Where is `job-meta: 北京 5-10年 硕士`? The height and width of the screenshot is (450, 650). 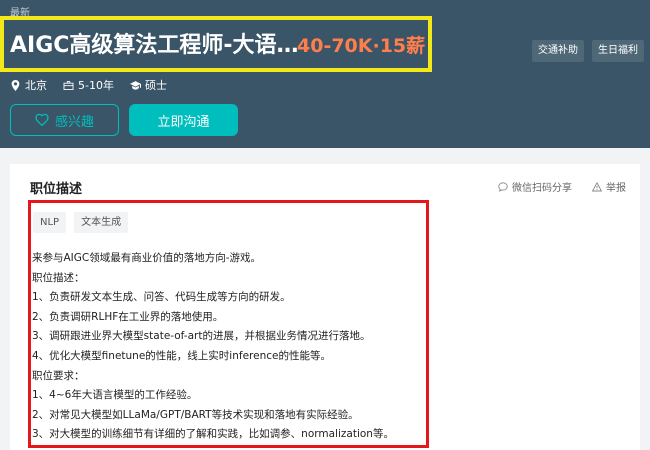
job-meta: 北京 5-10年 硕士 is located at coordinates (88, 85).